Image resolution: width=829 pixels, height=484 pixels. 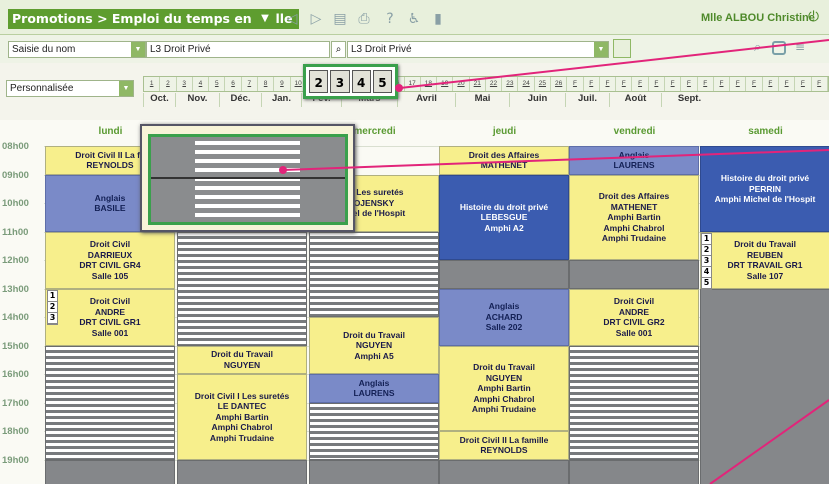 I want to click on menu-icon: ≡, so click(x=800, y=47).